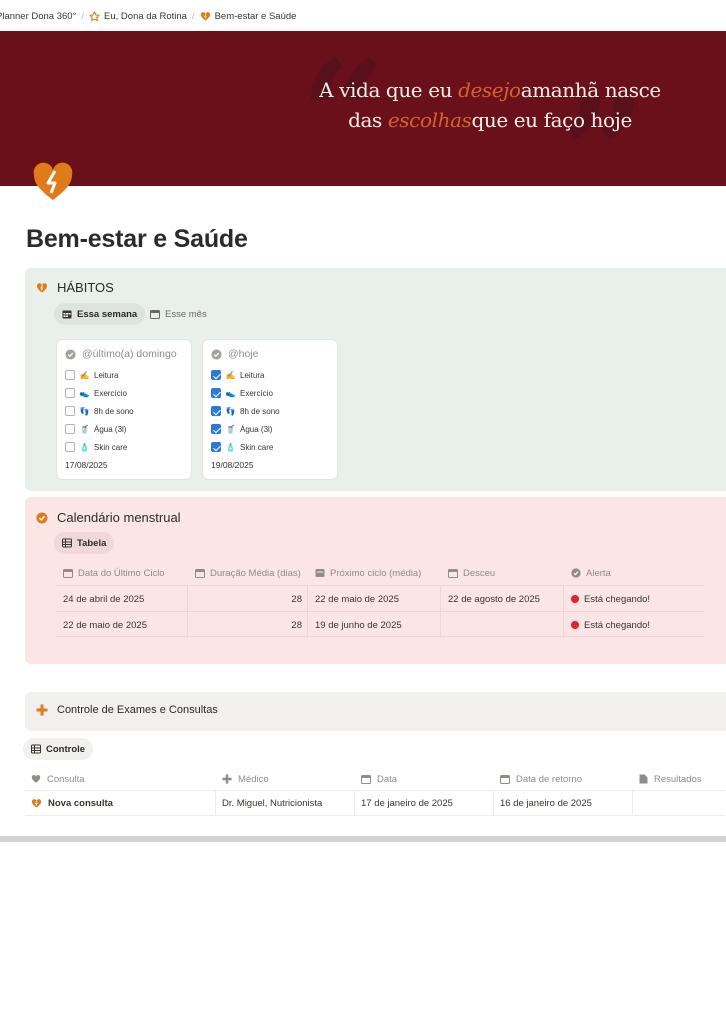  What do you see at coordinates (429, 120) in the screenshot?
I see `cover-highlight: escolhas` at bounding box center [429, 120].